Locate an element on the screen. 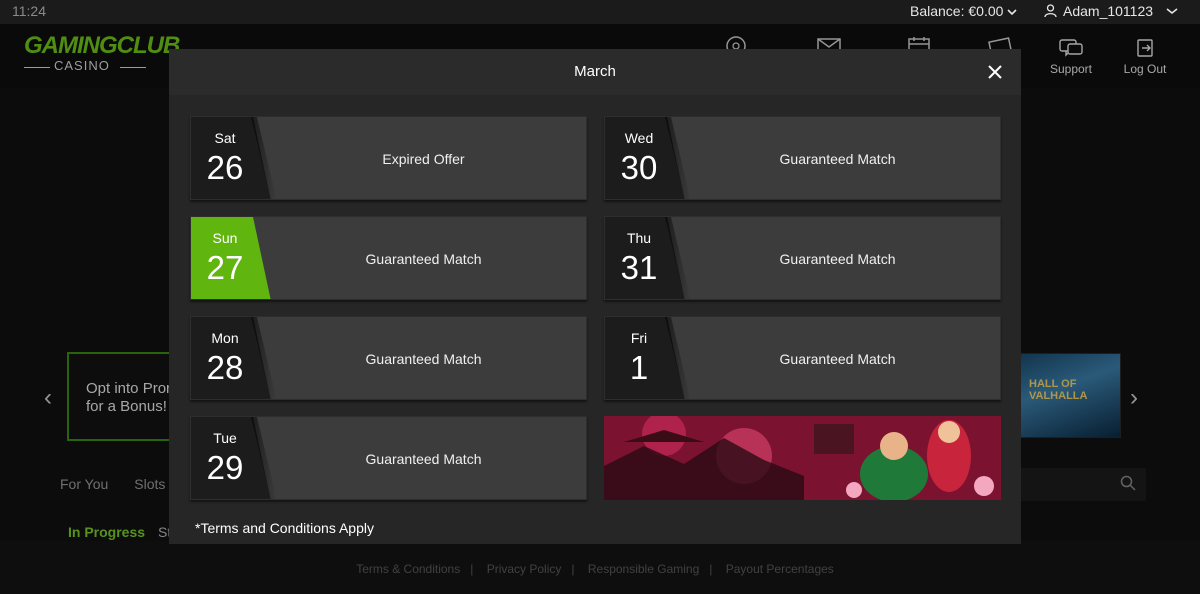 The height and width of the screenshot is (594, 1200). offer-label: Expired Offer is located at coordinates (423, 159).